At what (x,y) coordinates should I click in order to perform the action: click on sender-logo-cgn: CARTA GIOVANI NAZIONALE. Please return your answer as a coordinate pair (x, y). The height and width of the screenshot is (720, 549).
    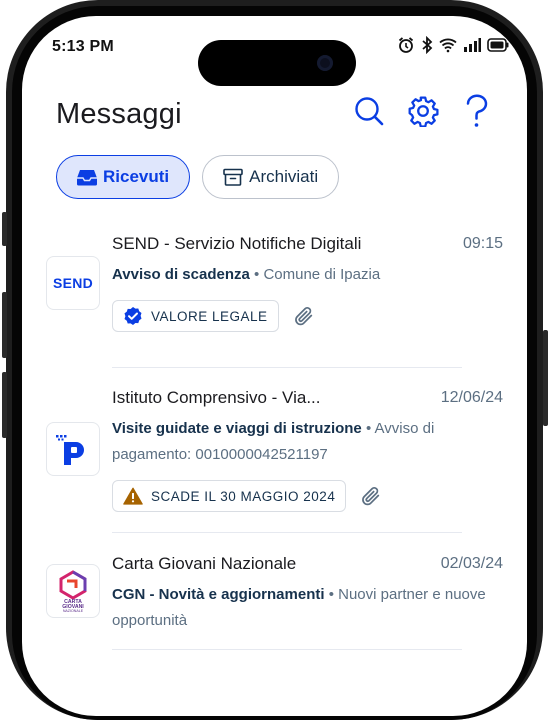
    Looking at the image, I should click on (73, 591).